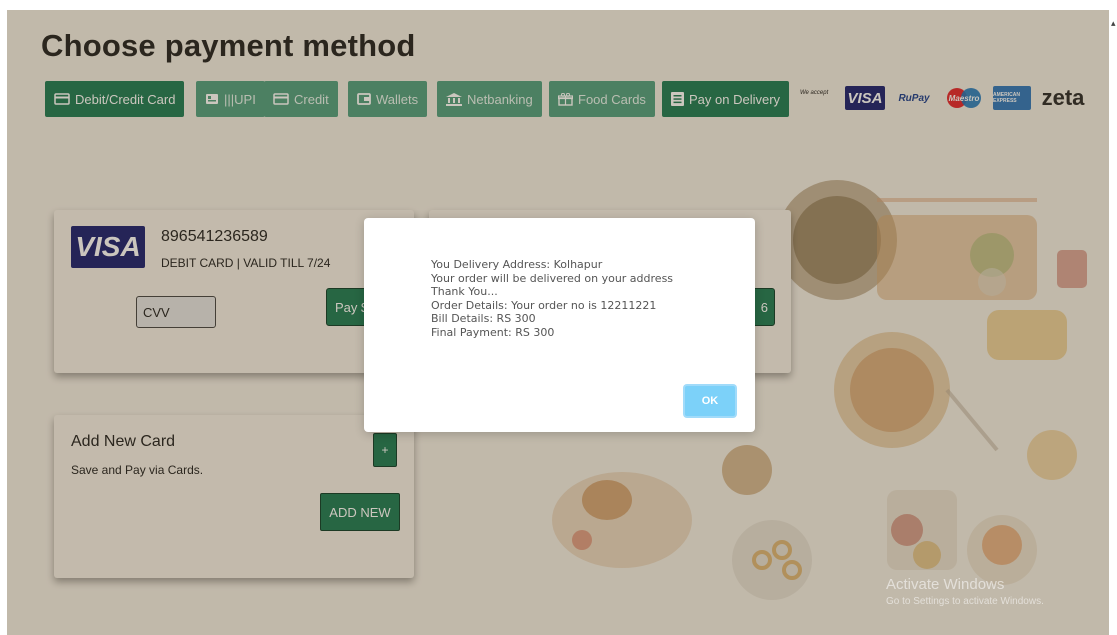  Describe the element at coordinates (965, 601) in the screenshot. I see `watermark-subtitle: Go to Settings to activate Windows.` at that location.